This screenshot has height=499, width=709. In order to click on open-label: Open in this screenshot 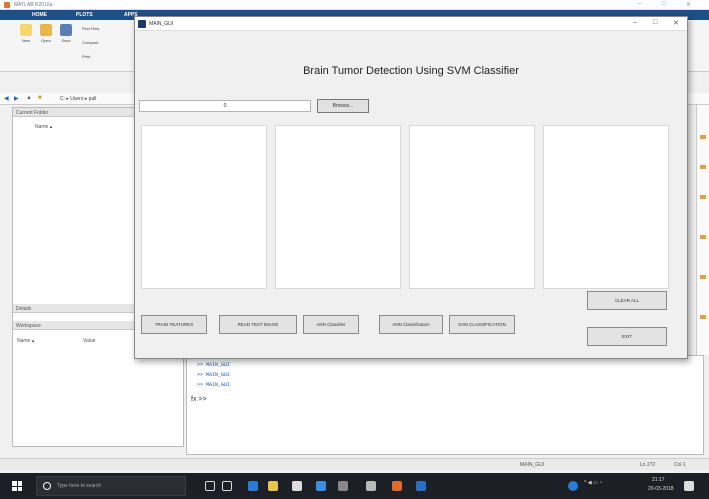, I will do `click(46, 40)`.